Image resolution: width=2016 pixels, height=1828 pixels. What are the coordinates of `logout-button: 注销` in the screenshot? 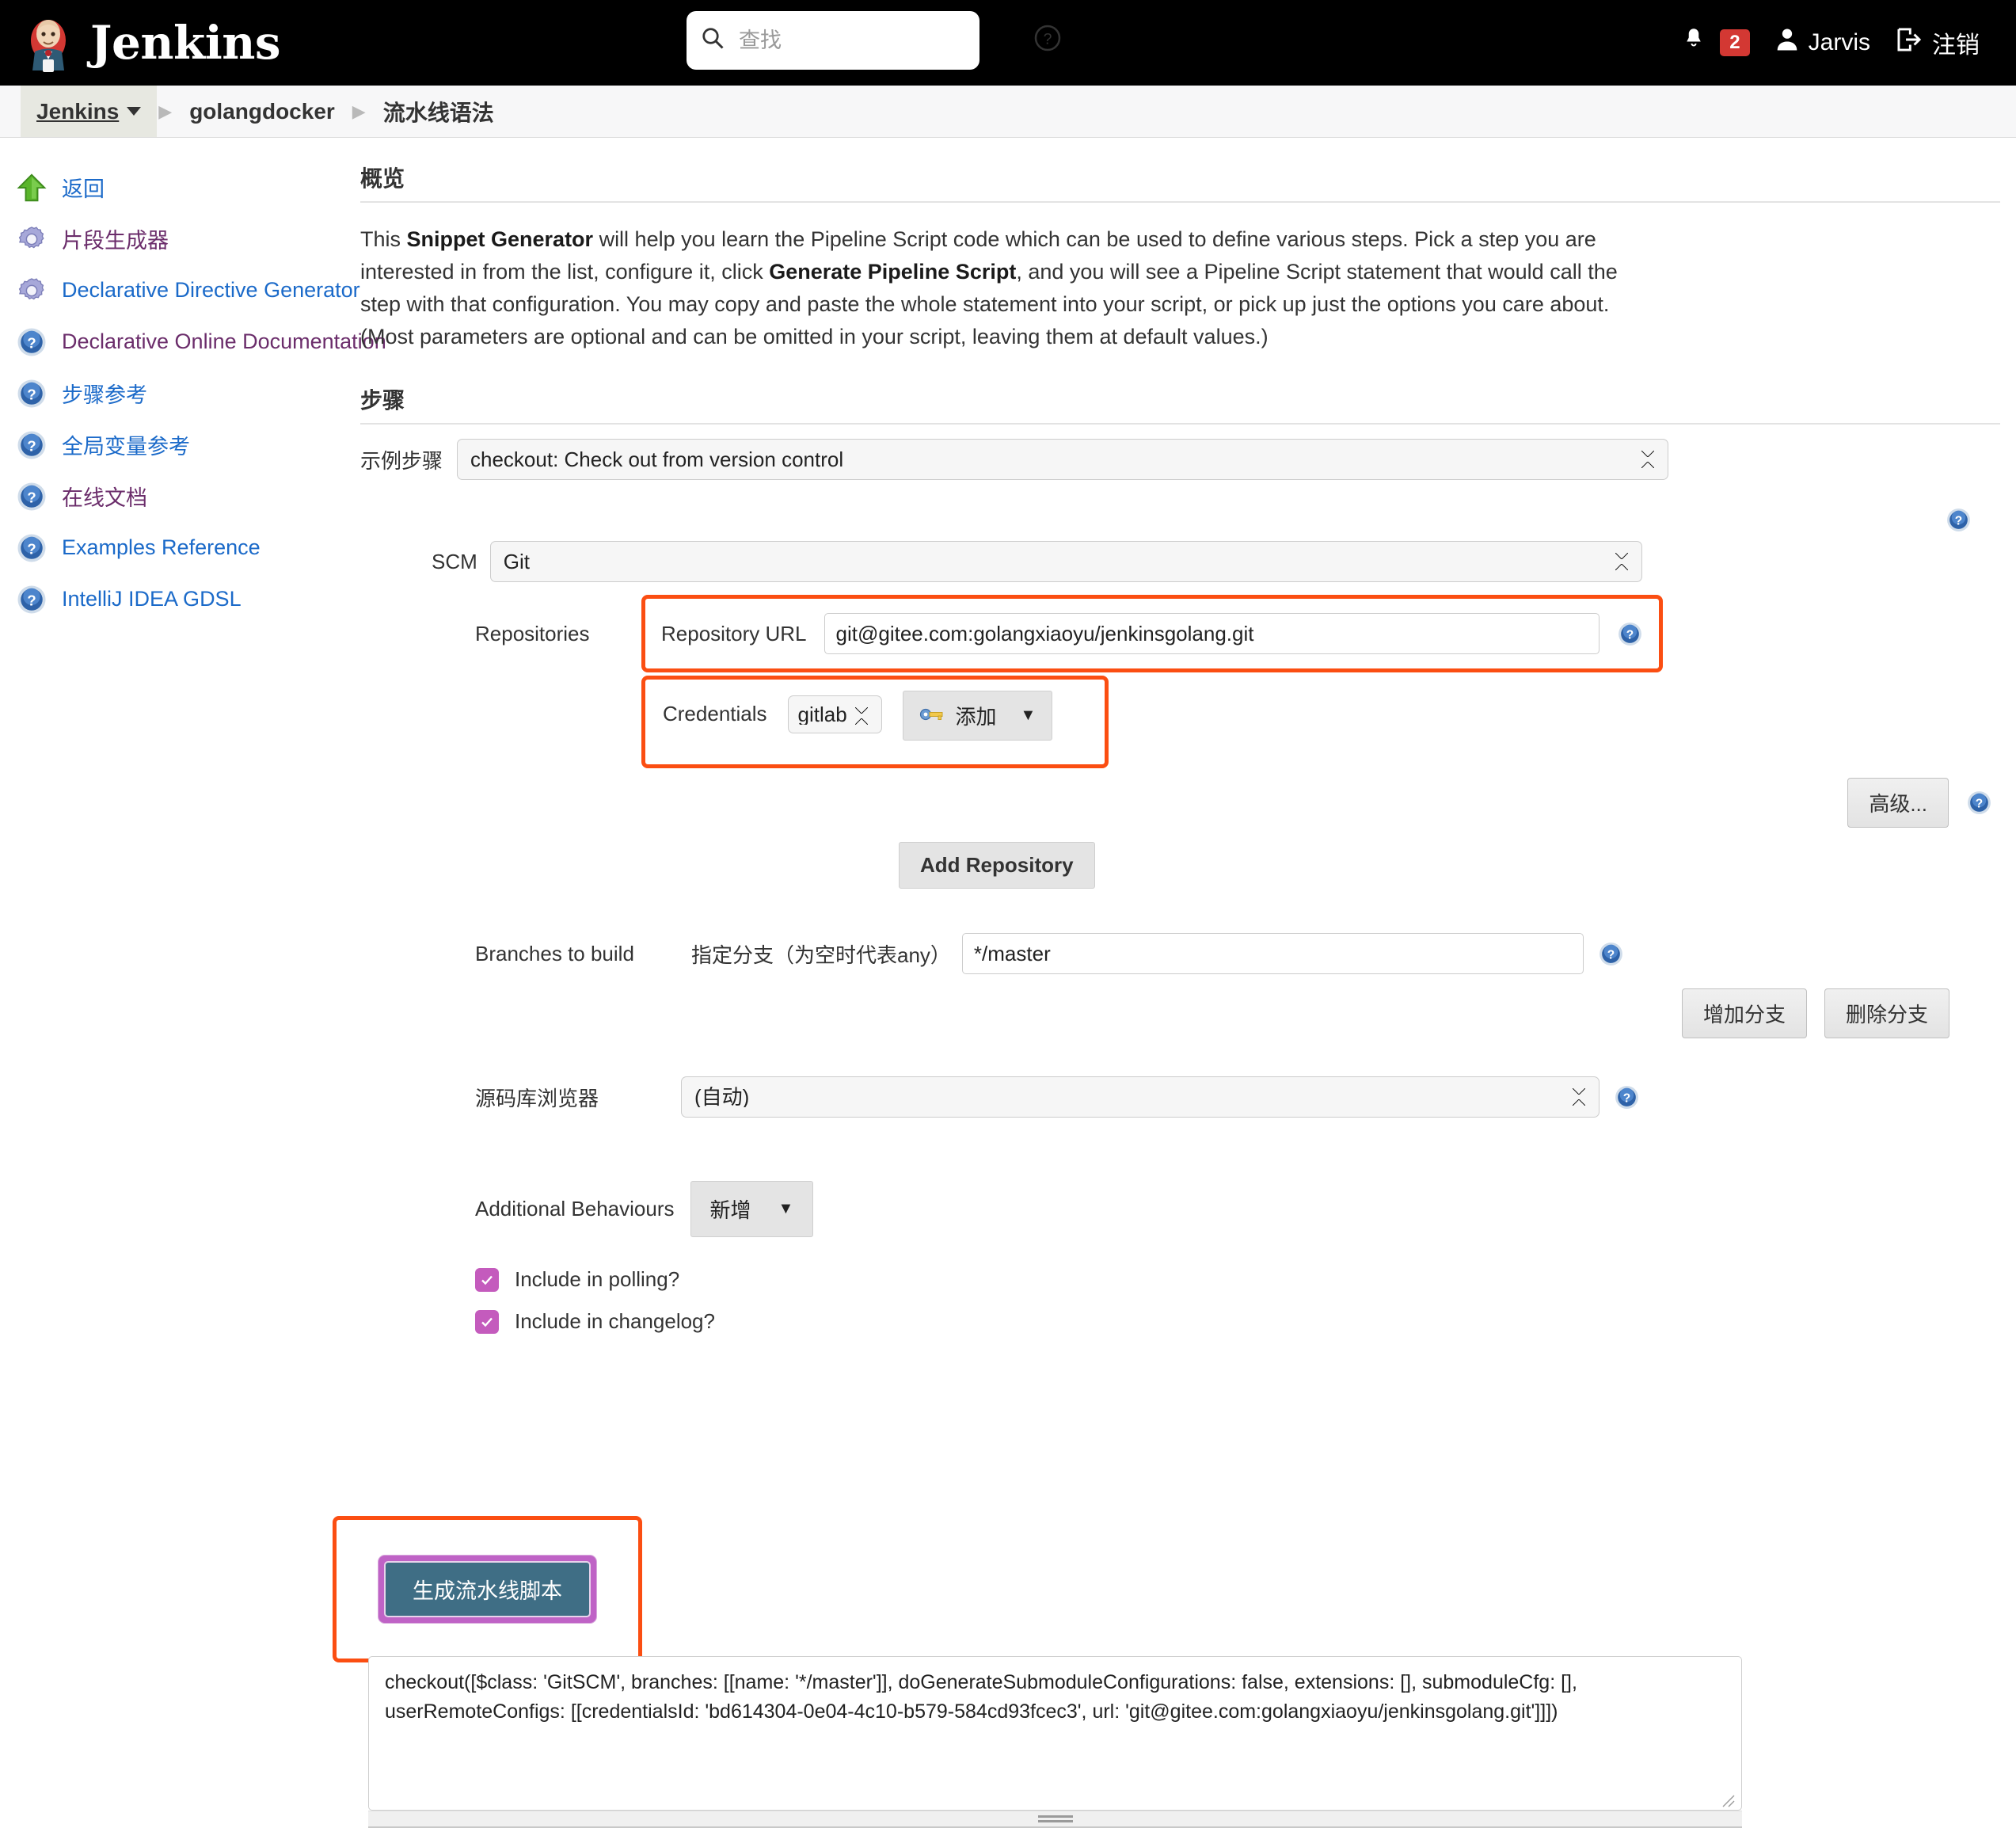 It's located at (1937, 43).